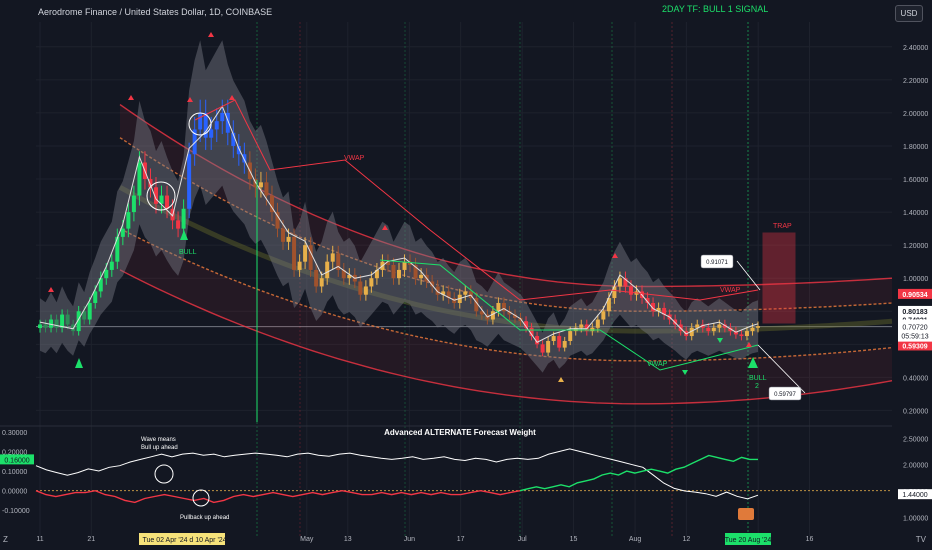 The width and height of the screenshot is (932, 550). I want to click on annotation-label: 2, so click(757, 386).